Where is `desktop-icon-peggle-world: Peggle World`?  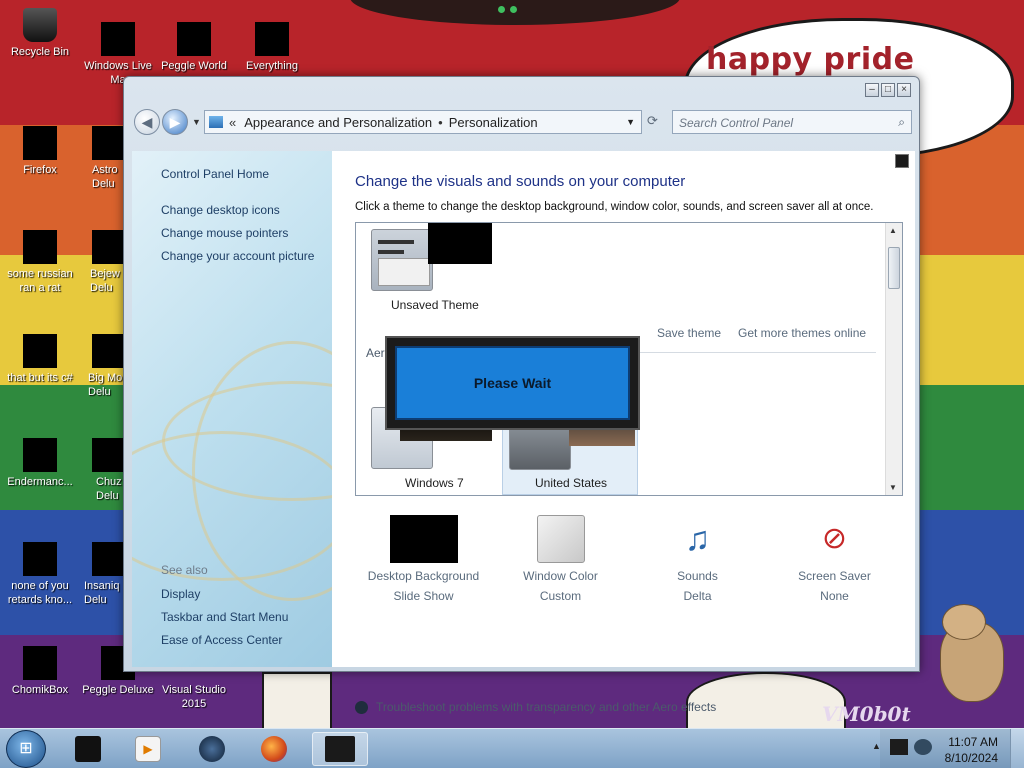
desktop-icon-peggle-world: Peggle World is located at coordinates (194, 47).